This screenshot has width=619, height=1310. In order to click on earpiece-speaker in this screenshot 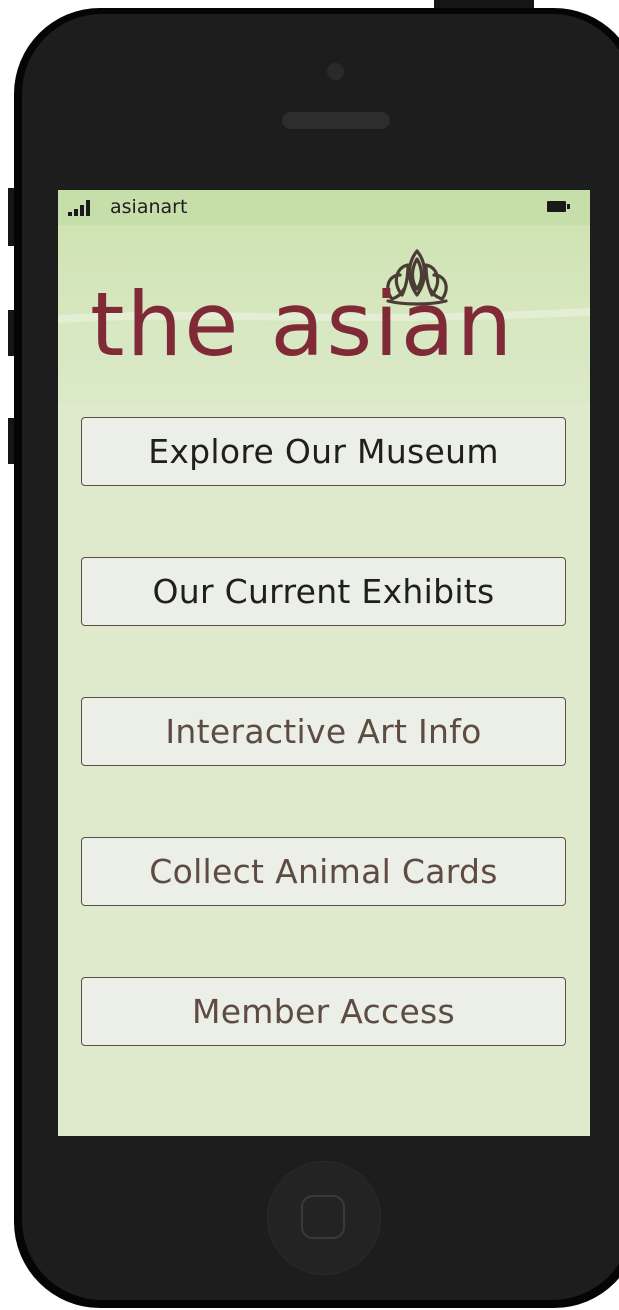, I will do `click(336, 120)`.